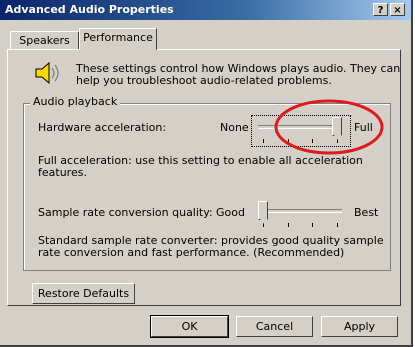 This screenshot has width=415, height=347. Describe the element at coordinates (263, 212) in the screenshot. I see `sample-rate-thumb` at that location.